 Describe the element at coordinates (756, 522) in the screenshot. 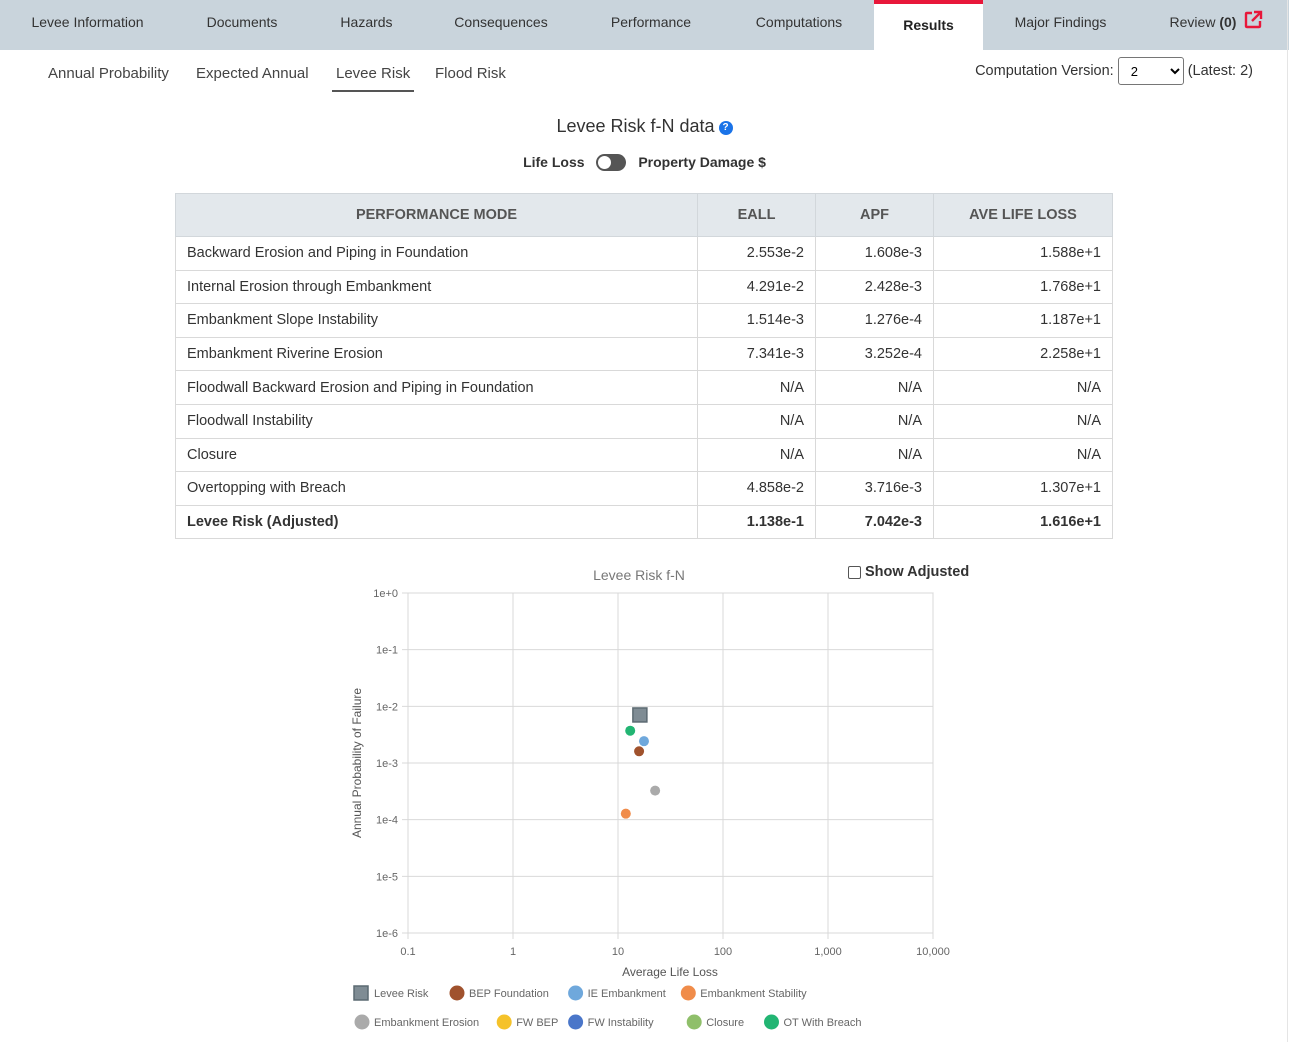

I see `eall-cell: 1.138e-1` at that location.